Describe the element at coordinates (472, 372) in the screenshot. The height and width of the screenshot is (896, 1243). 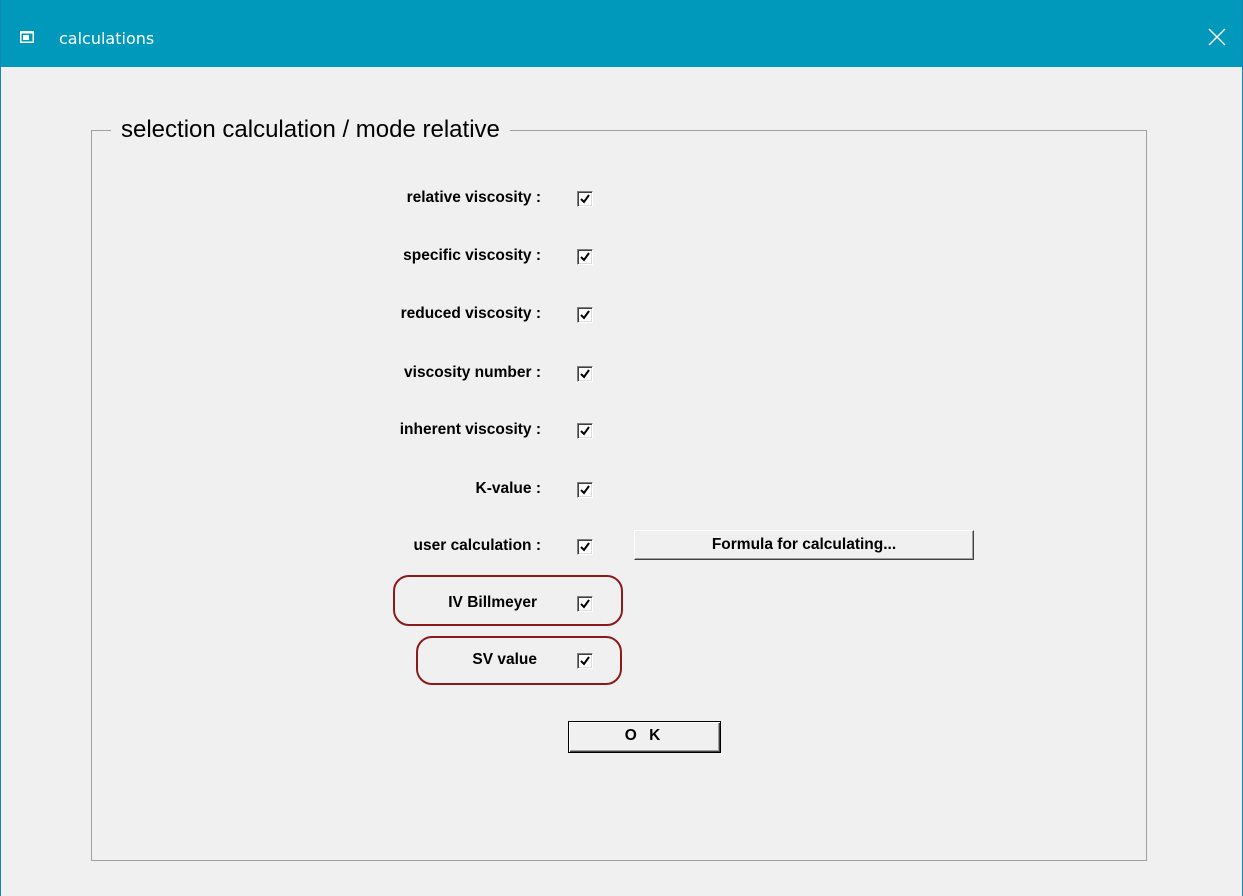
I see `viscosity-number-label: viscosity number :` at that location.